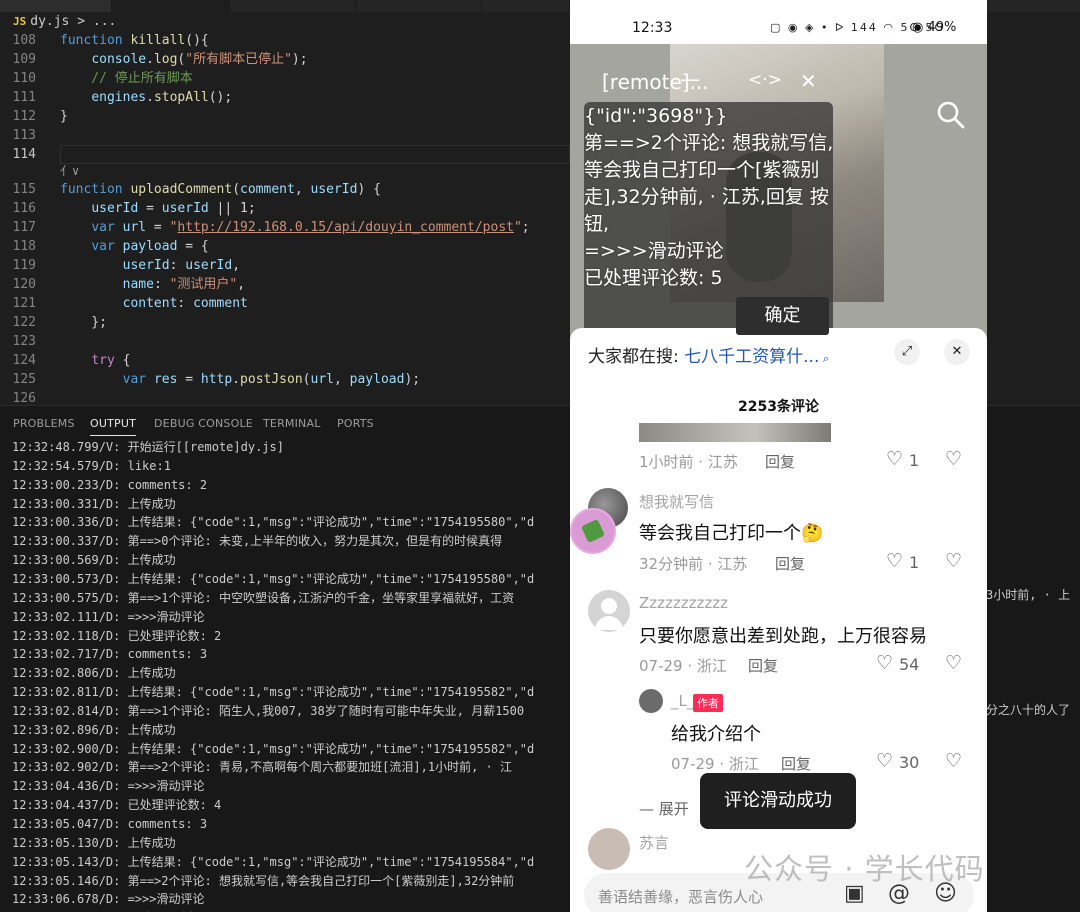  What do you see at coordinates (907, 352) in the screenshot?
I see `expand-icon: ⤢` at bounding box center [907, 352].